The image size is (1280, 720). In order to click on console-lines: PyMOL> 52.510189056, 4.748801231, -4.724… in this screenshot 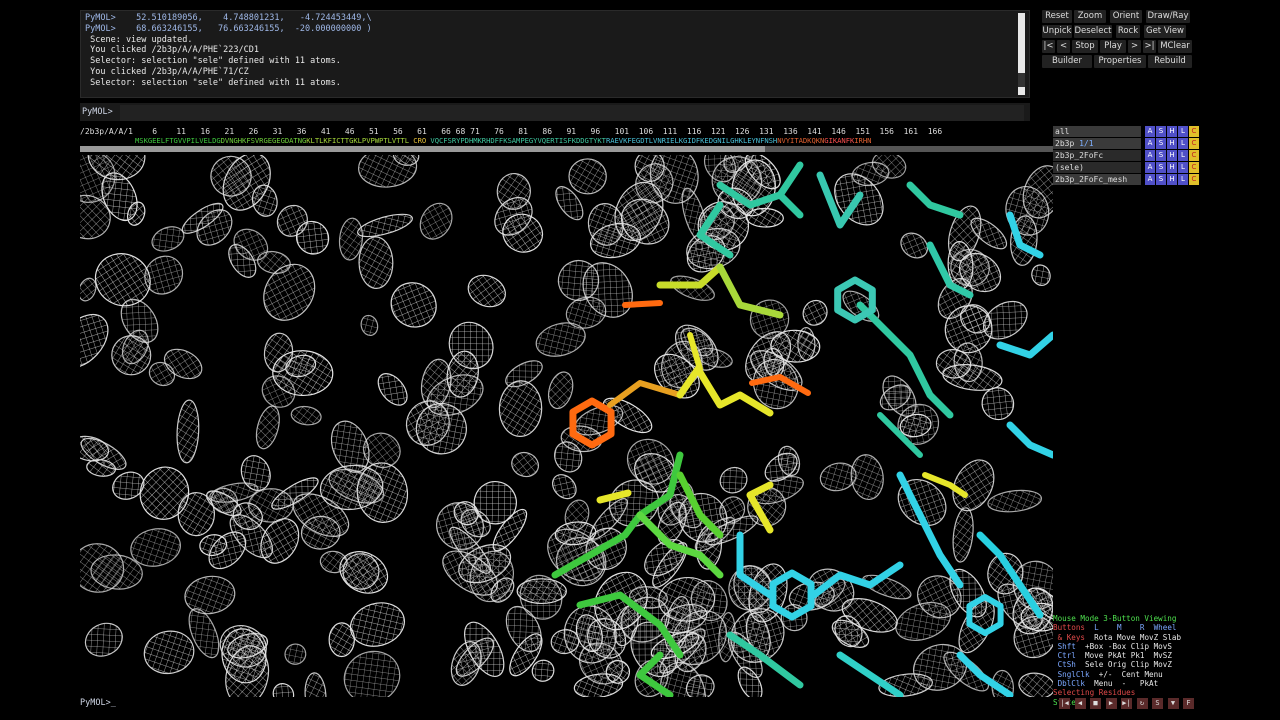, I will do `click(550, 51)`.